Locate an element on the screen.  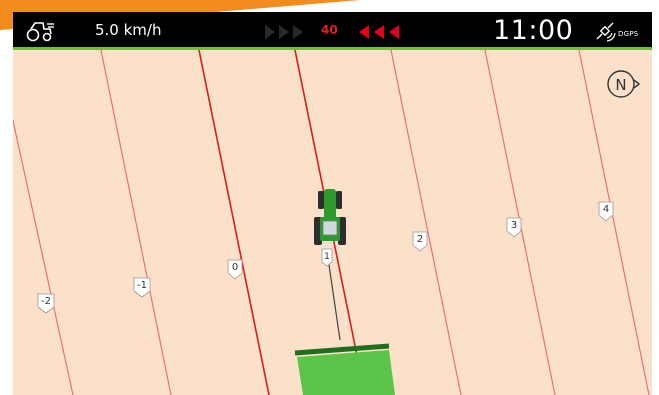
triple-chevron-left-icon is located at coordinates (379, 32).